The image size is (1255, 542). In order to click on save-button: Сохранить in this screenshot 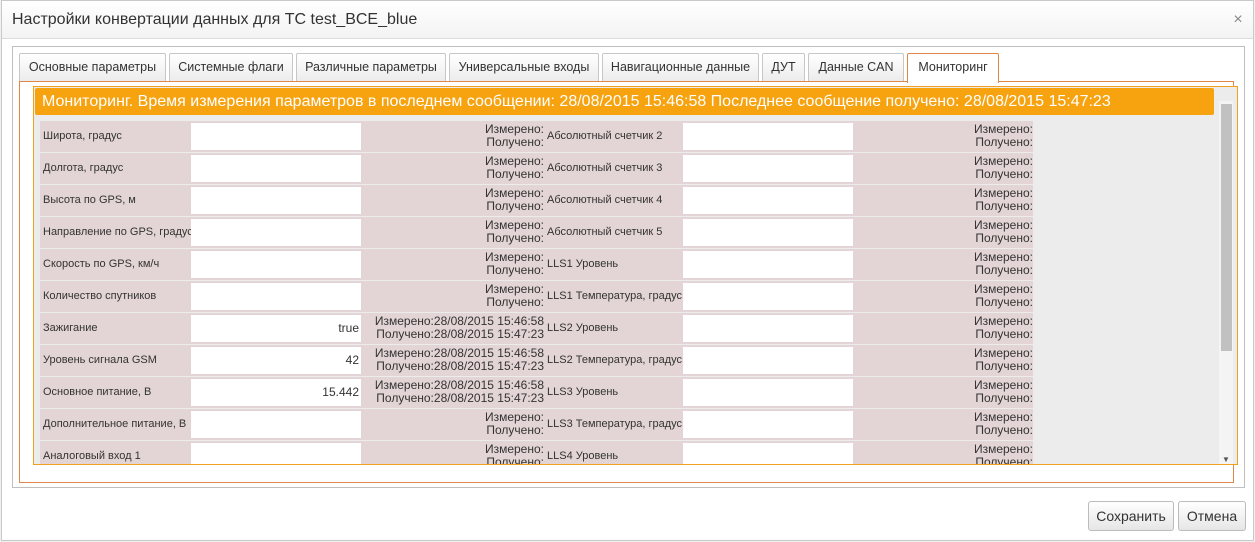, I will do `click(1131, 516)`.